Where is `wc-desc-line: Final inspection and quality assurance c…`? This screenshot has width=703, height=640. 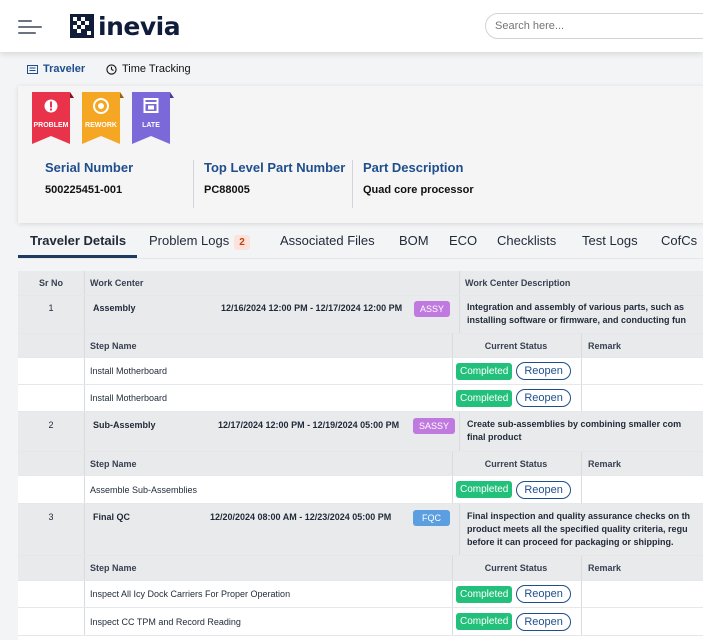 wc-desc-line: Final inspection and quality assurance c… is located at coordinates (579, 516).